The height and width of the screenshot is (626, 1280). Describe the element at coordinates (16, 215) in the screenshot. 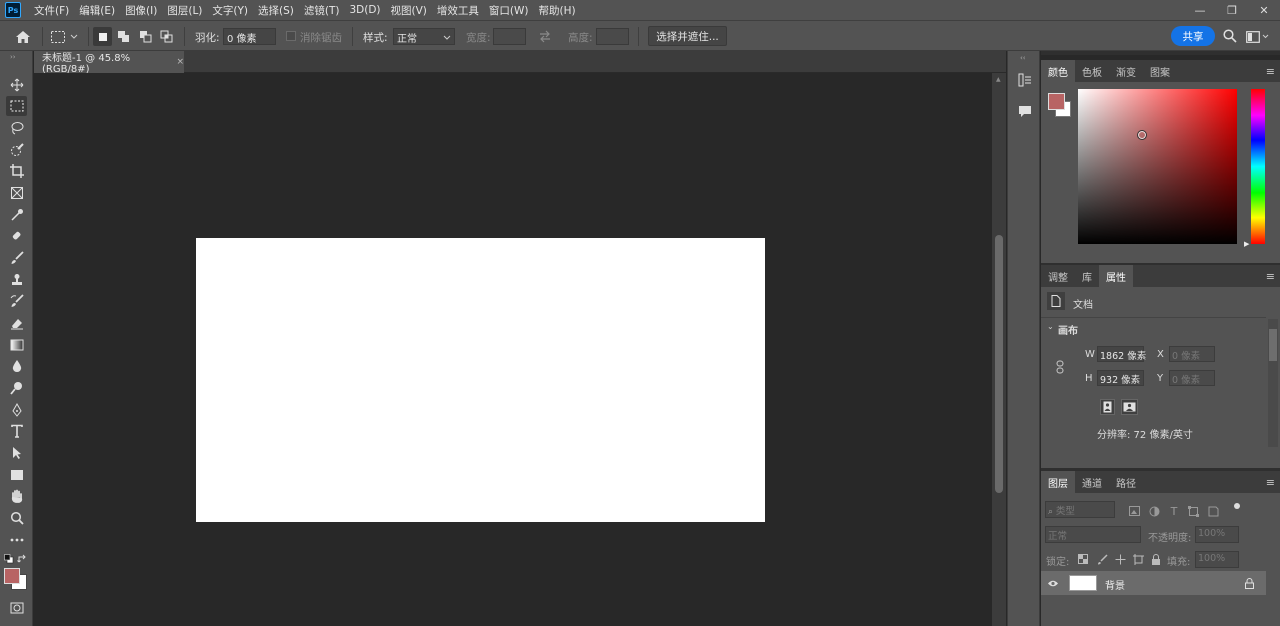

I see `eyedropper-tool` at that location.